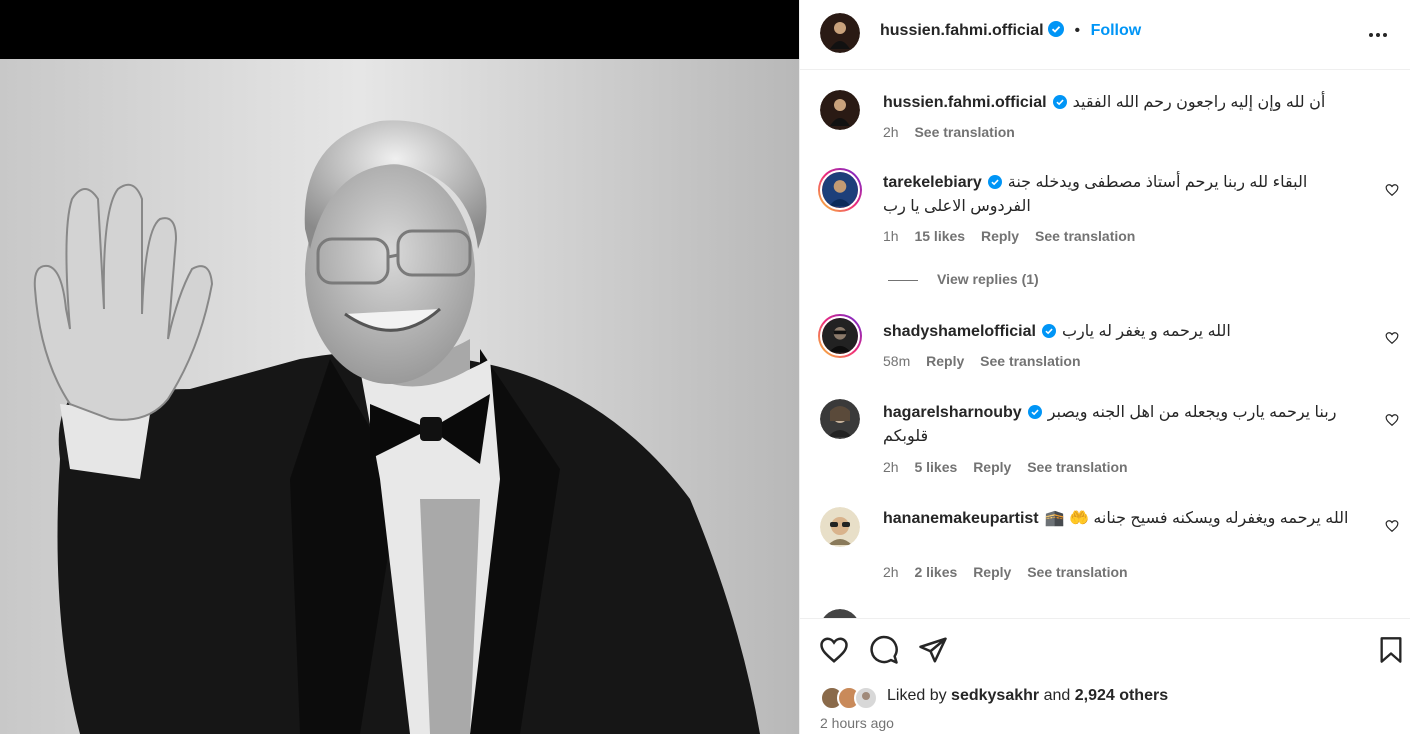 The image size is (1410, 734). What do you see at coordinates (939, 236) in the screenshot?
I see `comment-likes: 15 likes` at bounding box center [939, 236].